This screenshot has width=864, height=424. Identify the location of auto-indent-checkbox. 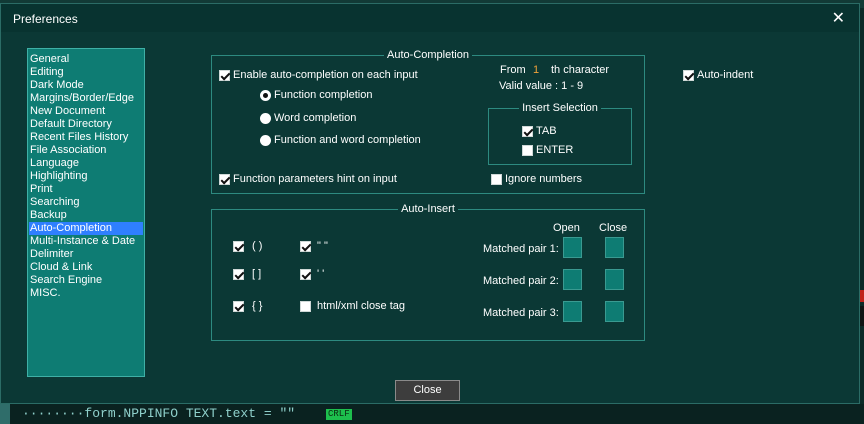
(688, 75).